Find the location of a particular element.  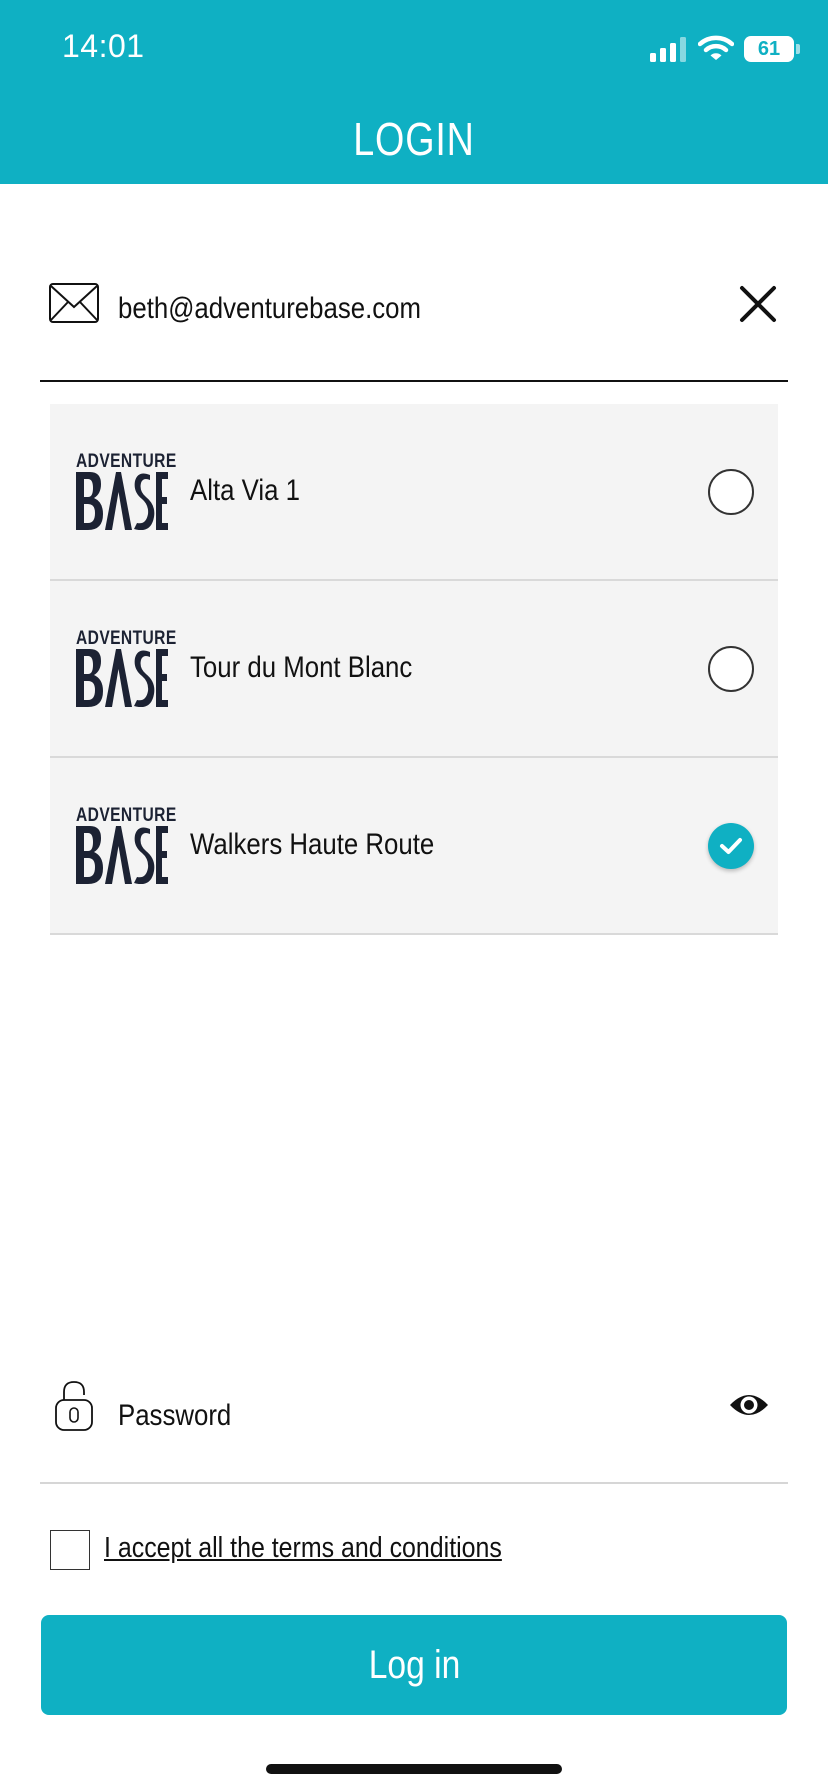

battery-icon: 61 is located at coordinates (772, 49).